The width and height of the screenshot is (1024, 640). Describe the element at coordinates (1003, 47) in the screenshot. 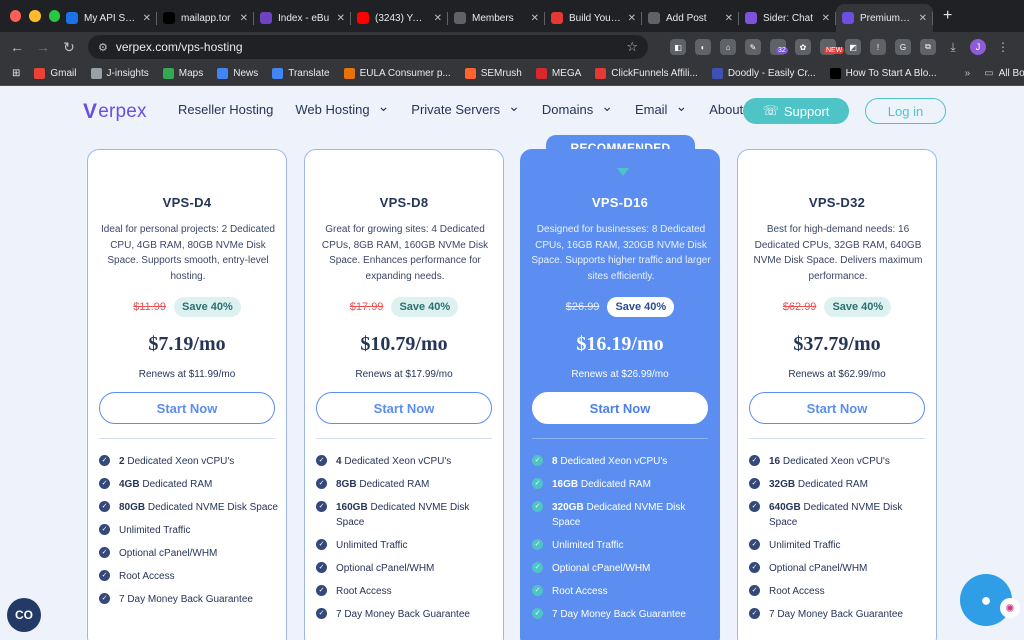

I see `more-menu-icon: ⋮` at that location.